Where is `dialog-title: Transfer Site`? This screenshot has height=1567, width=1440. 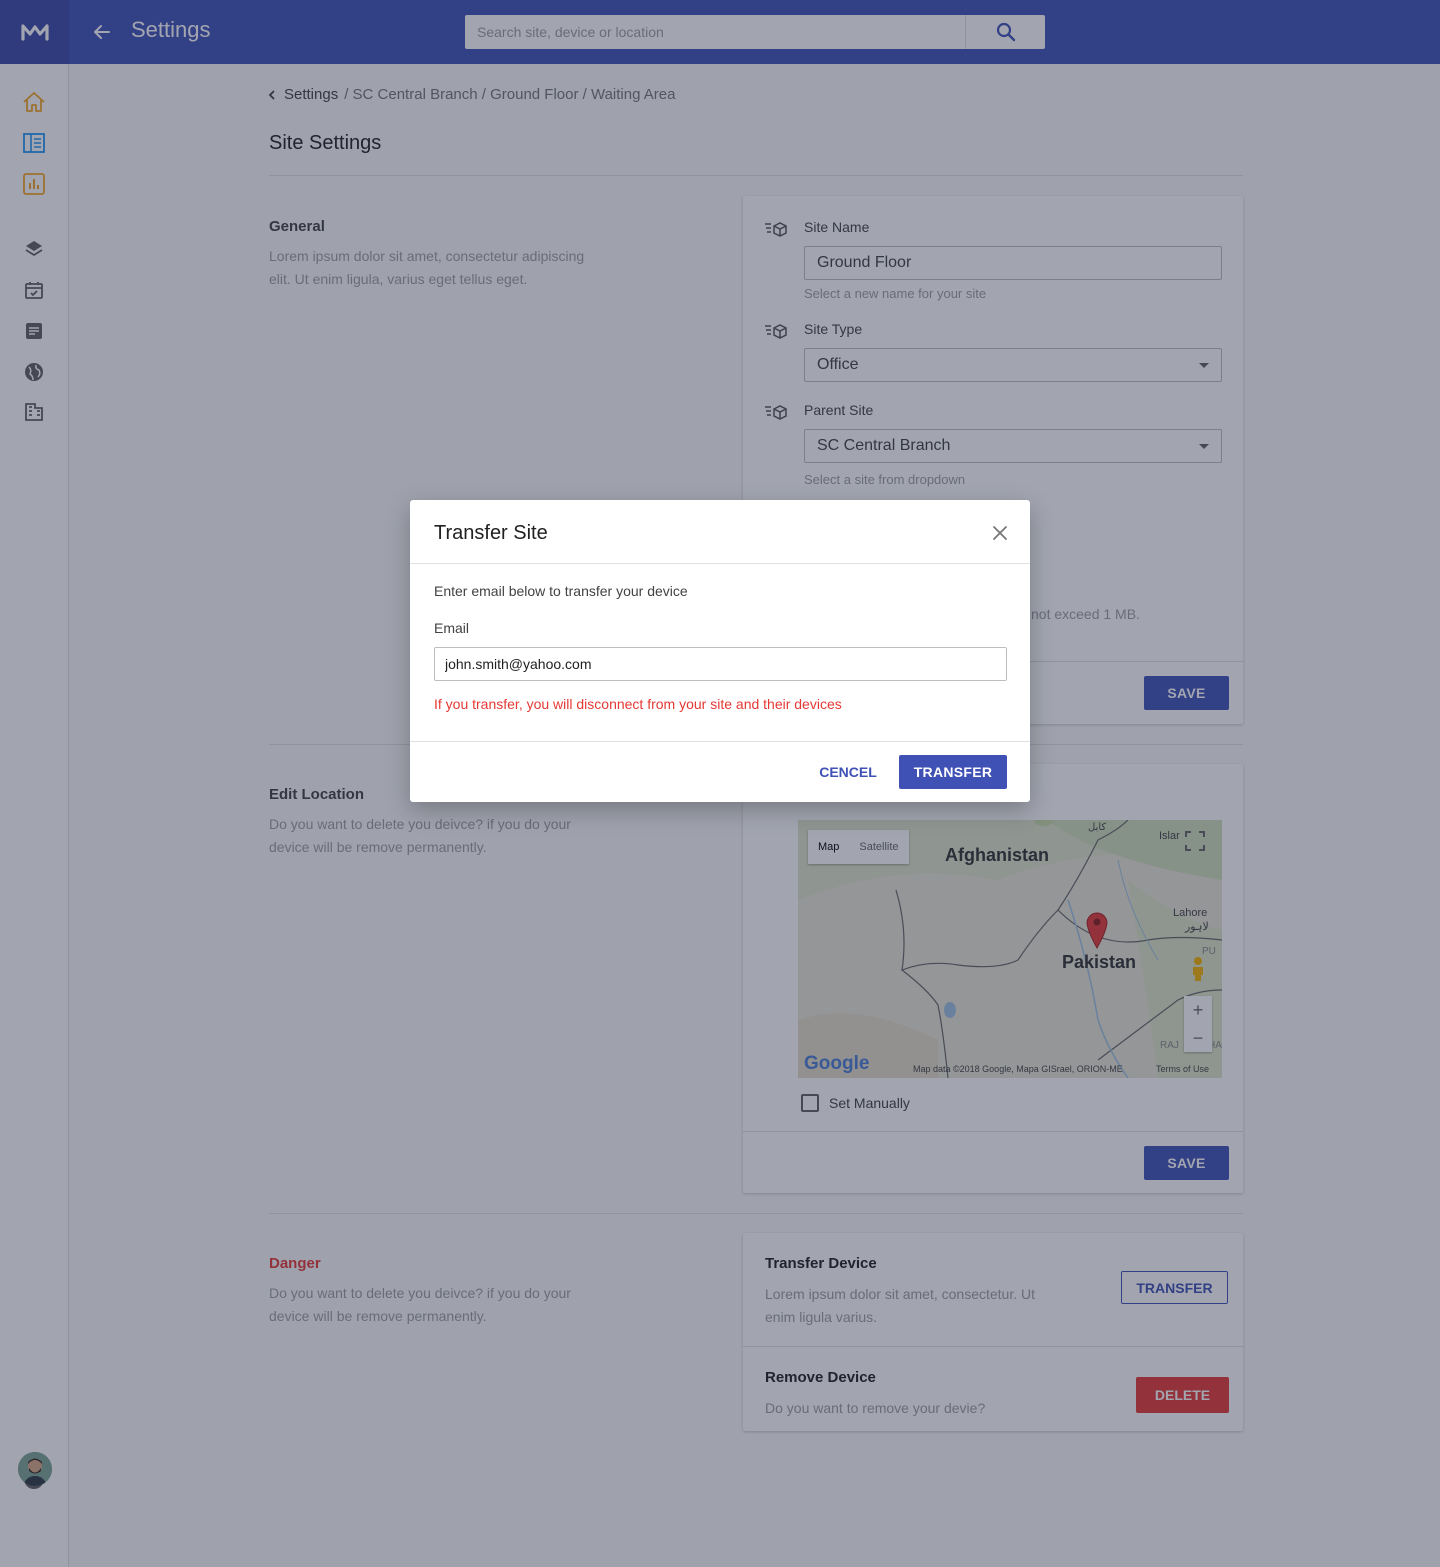 dialog-title: Transfer Site is located at coordinates (491, 533).